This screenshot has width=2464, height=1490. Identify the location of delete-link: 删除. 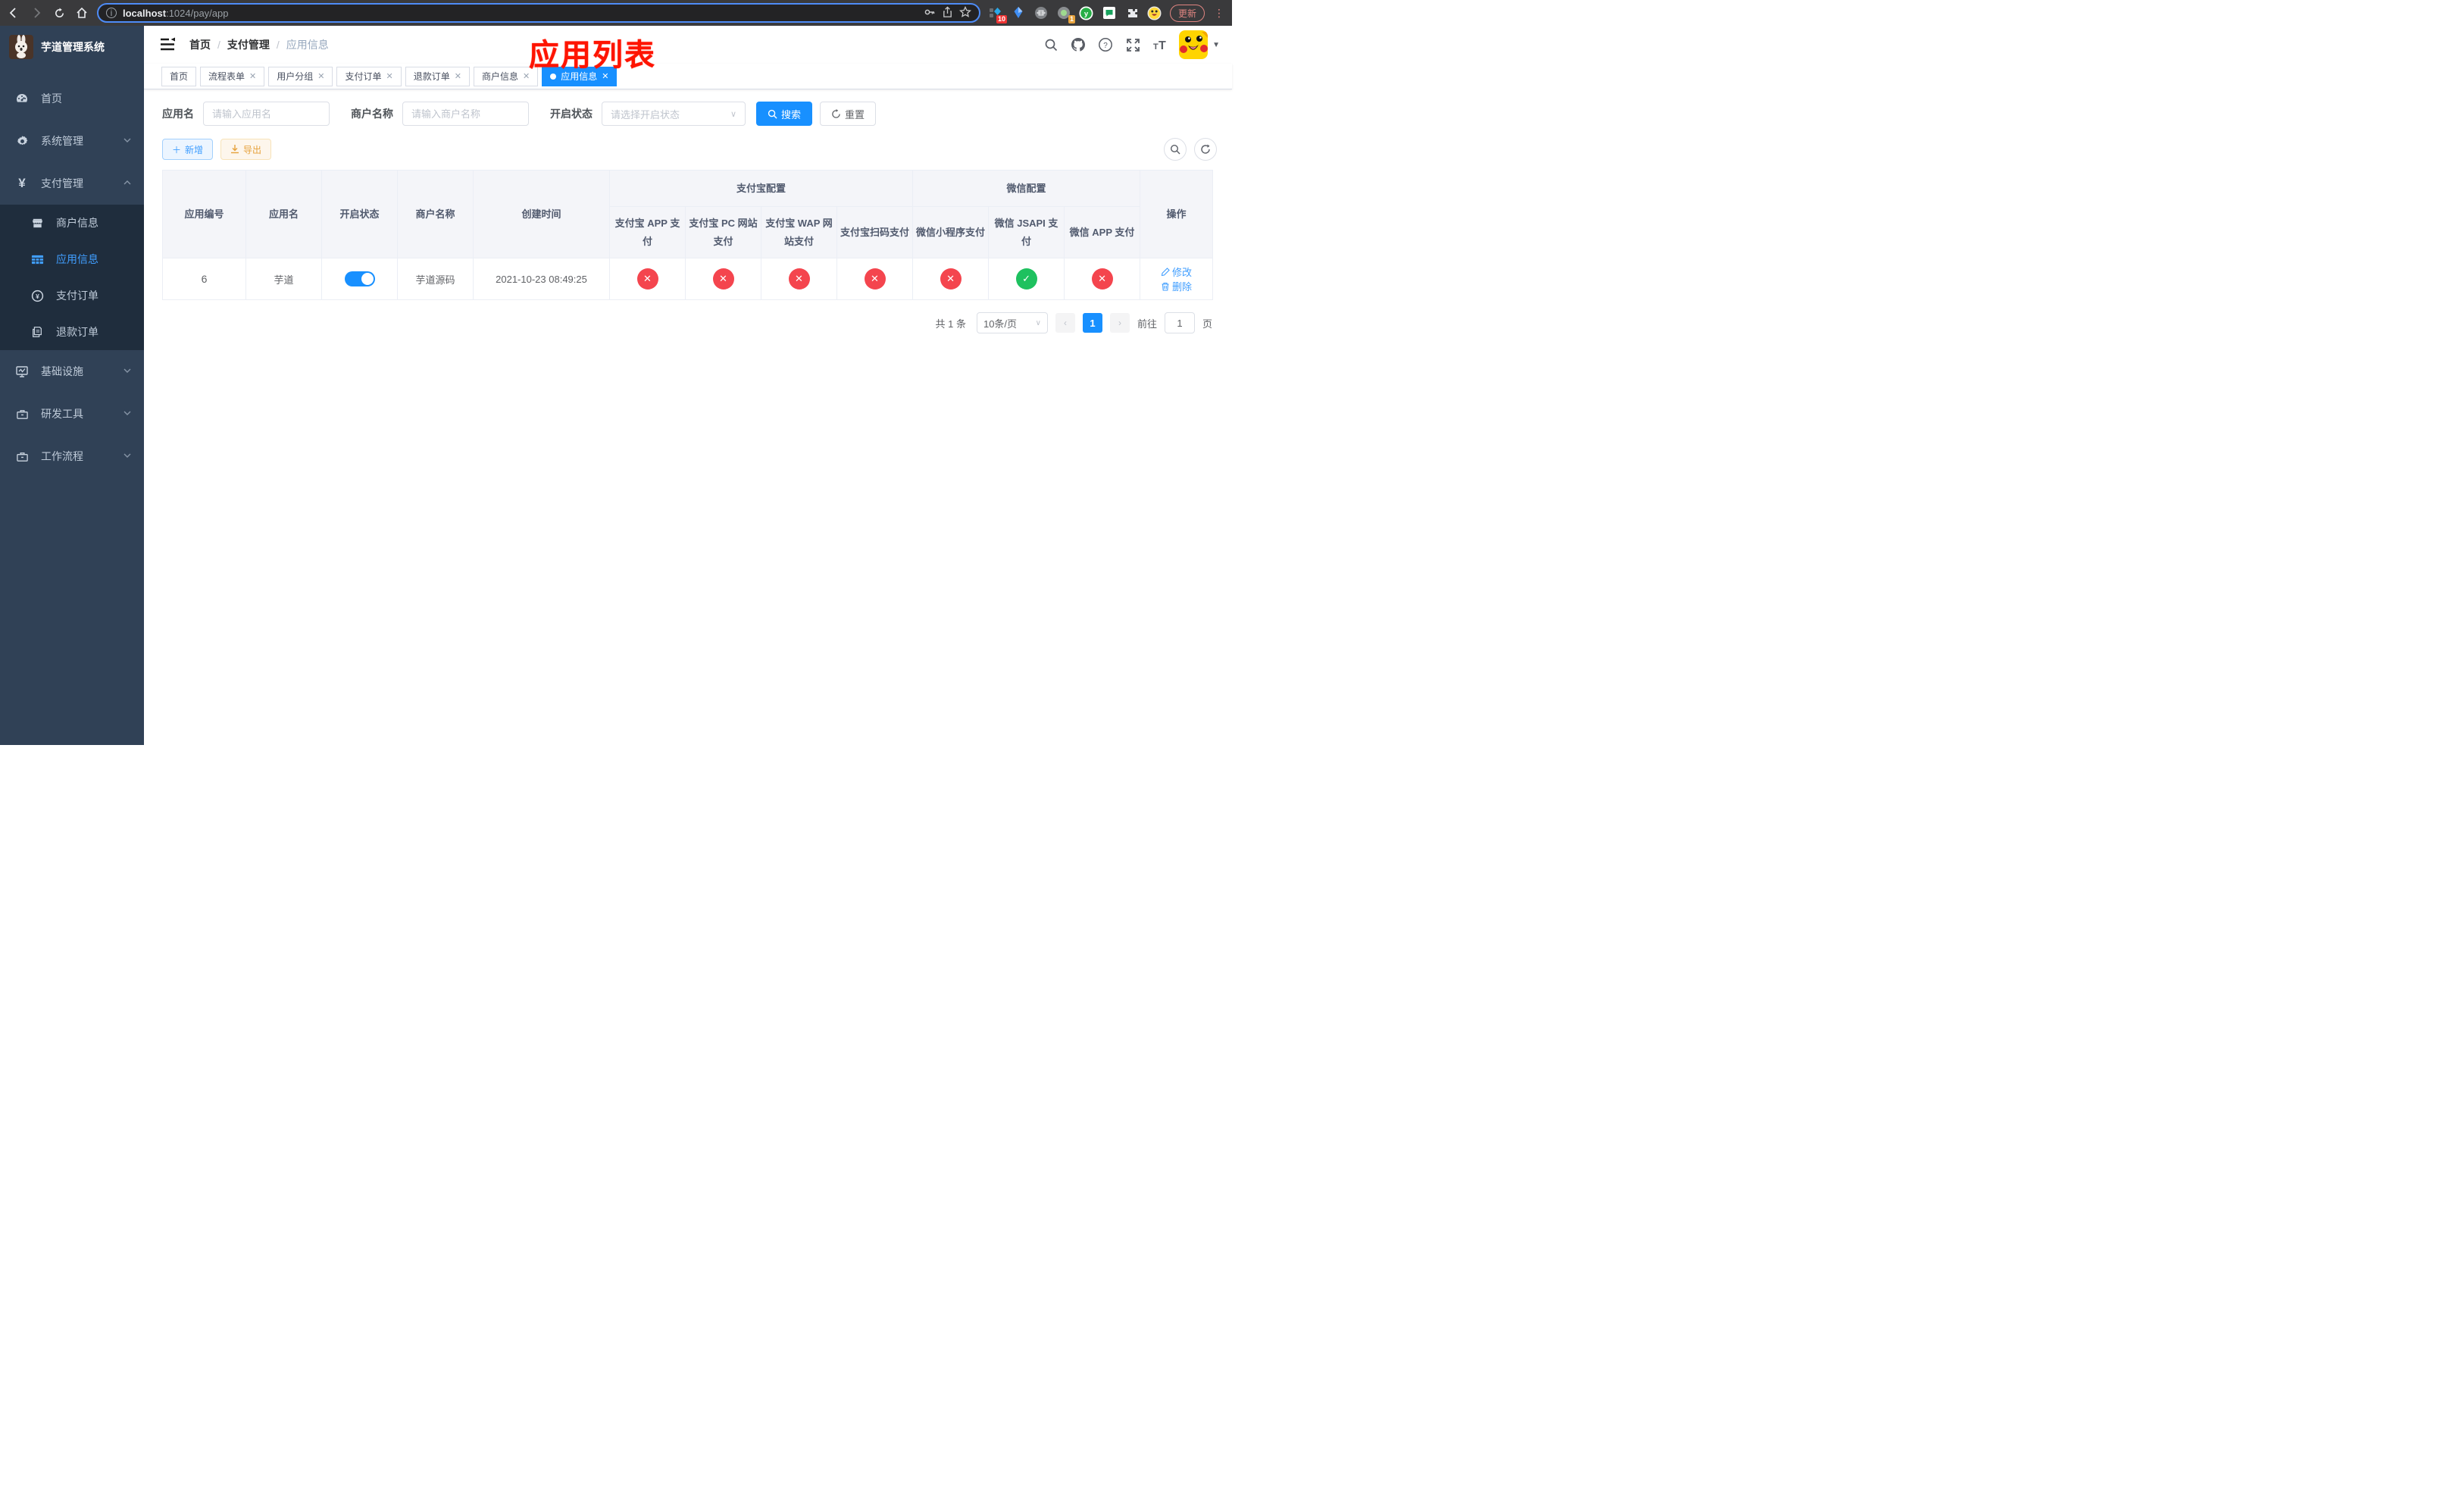
(1176, 286).